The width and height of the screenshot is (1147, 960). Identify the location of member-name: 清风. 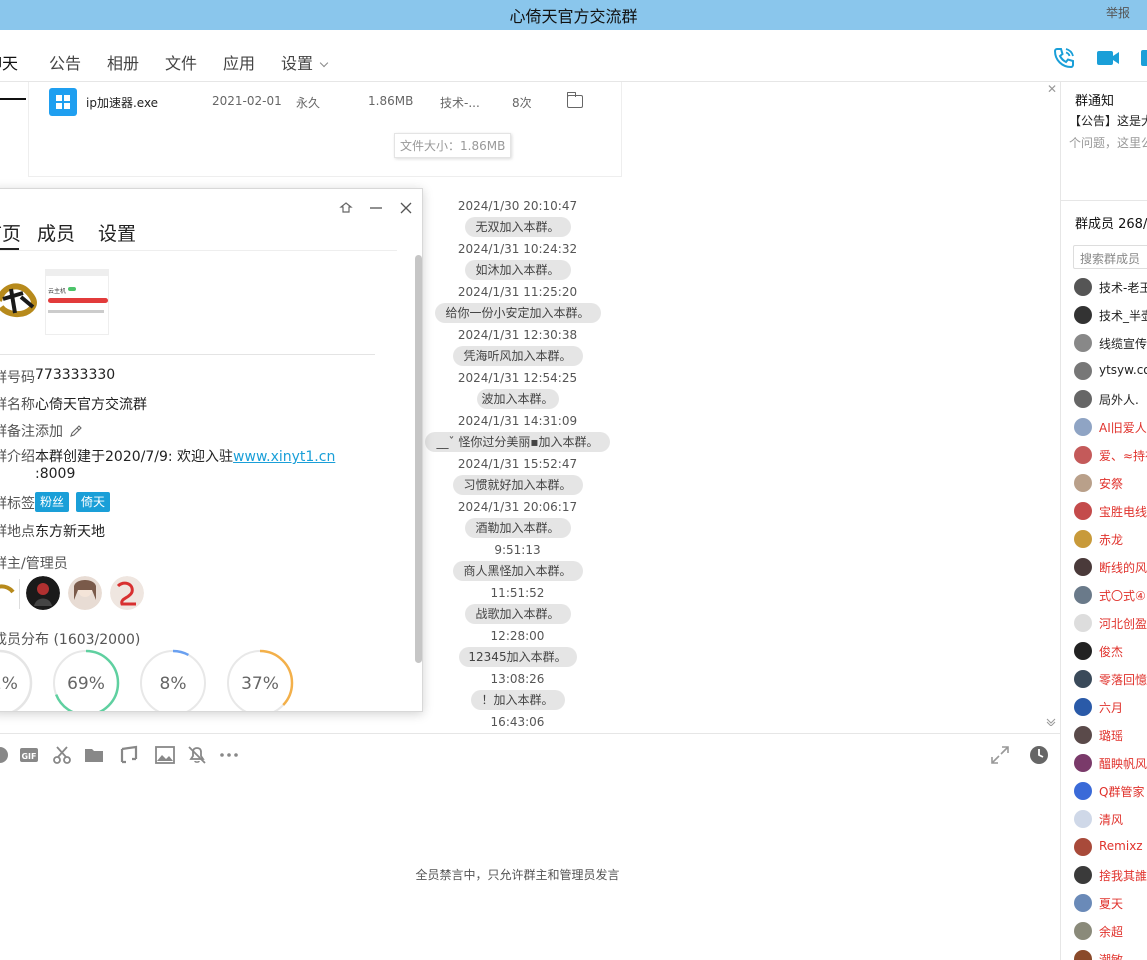
(1111, 820).